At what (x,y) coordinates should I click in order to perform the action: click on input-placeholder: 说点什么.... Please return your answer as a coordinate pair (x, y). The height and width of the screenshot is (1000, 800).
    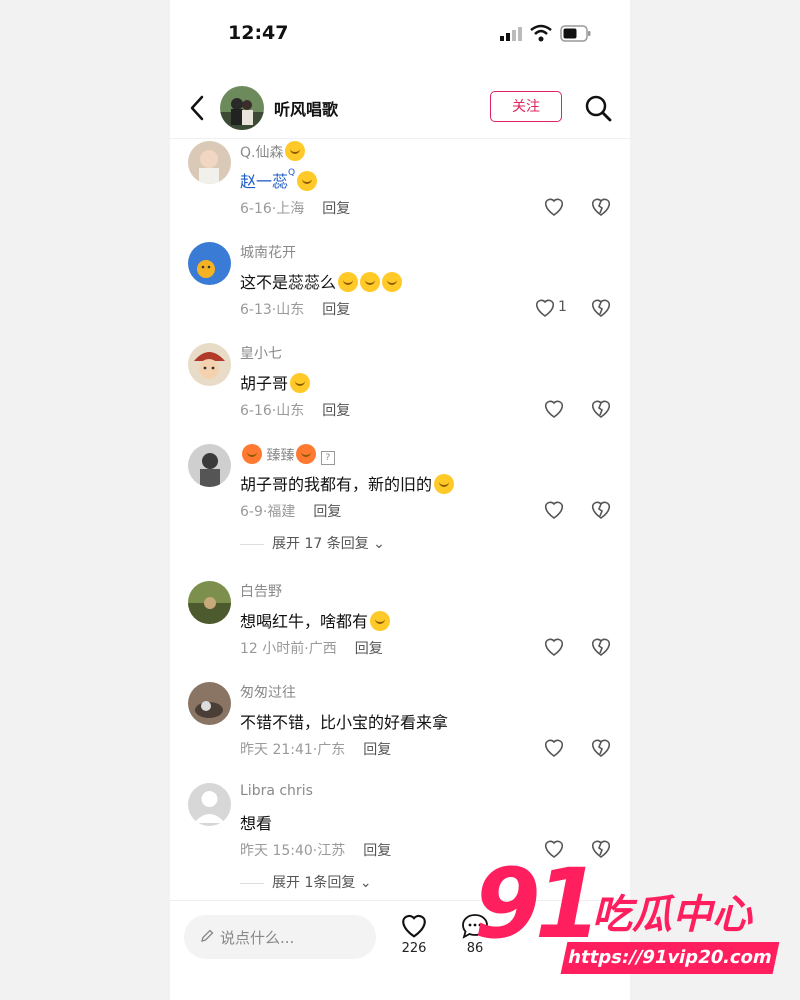
    Looking at the image, I should click on (257, 938).